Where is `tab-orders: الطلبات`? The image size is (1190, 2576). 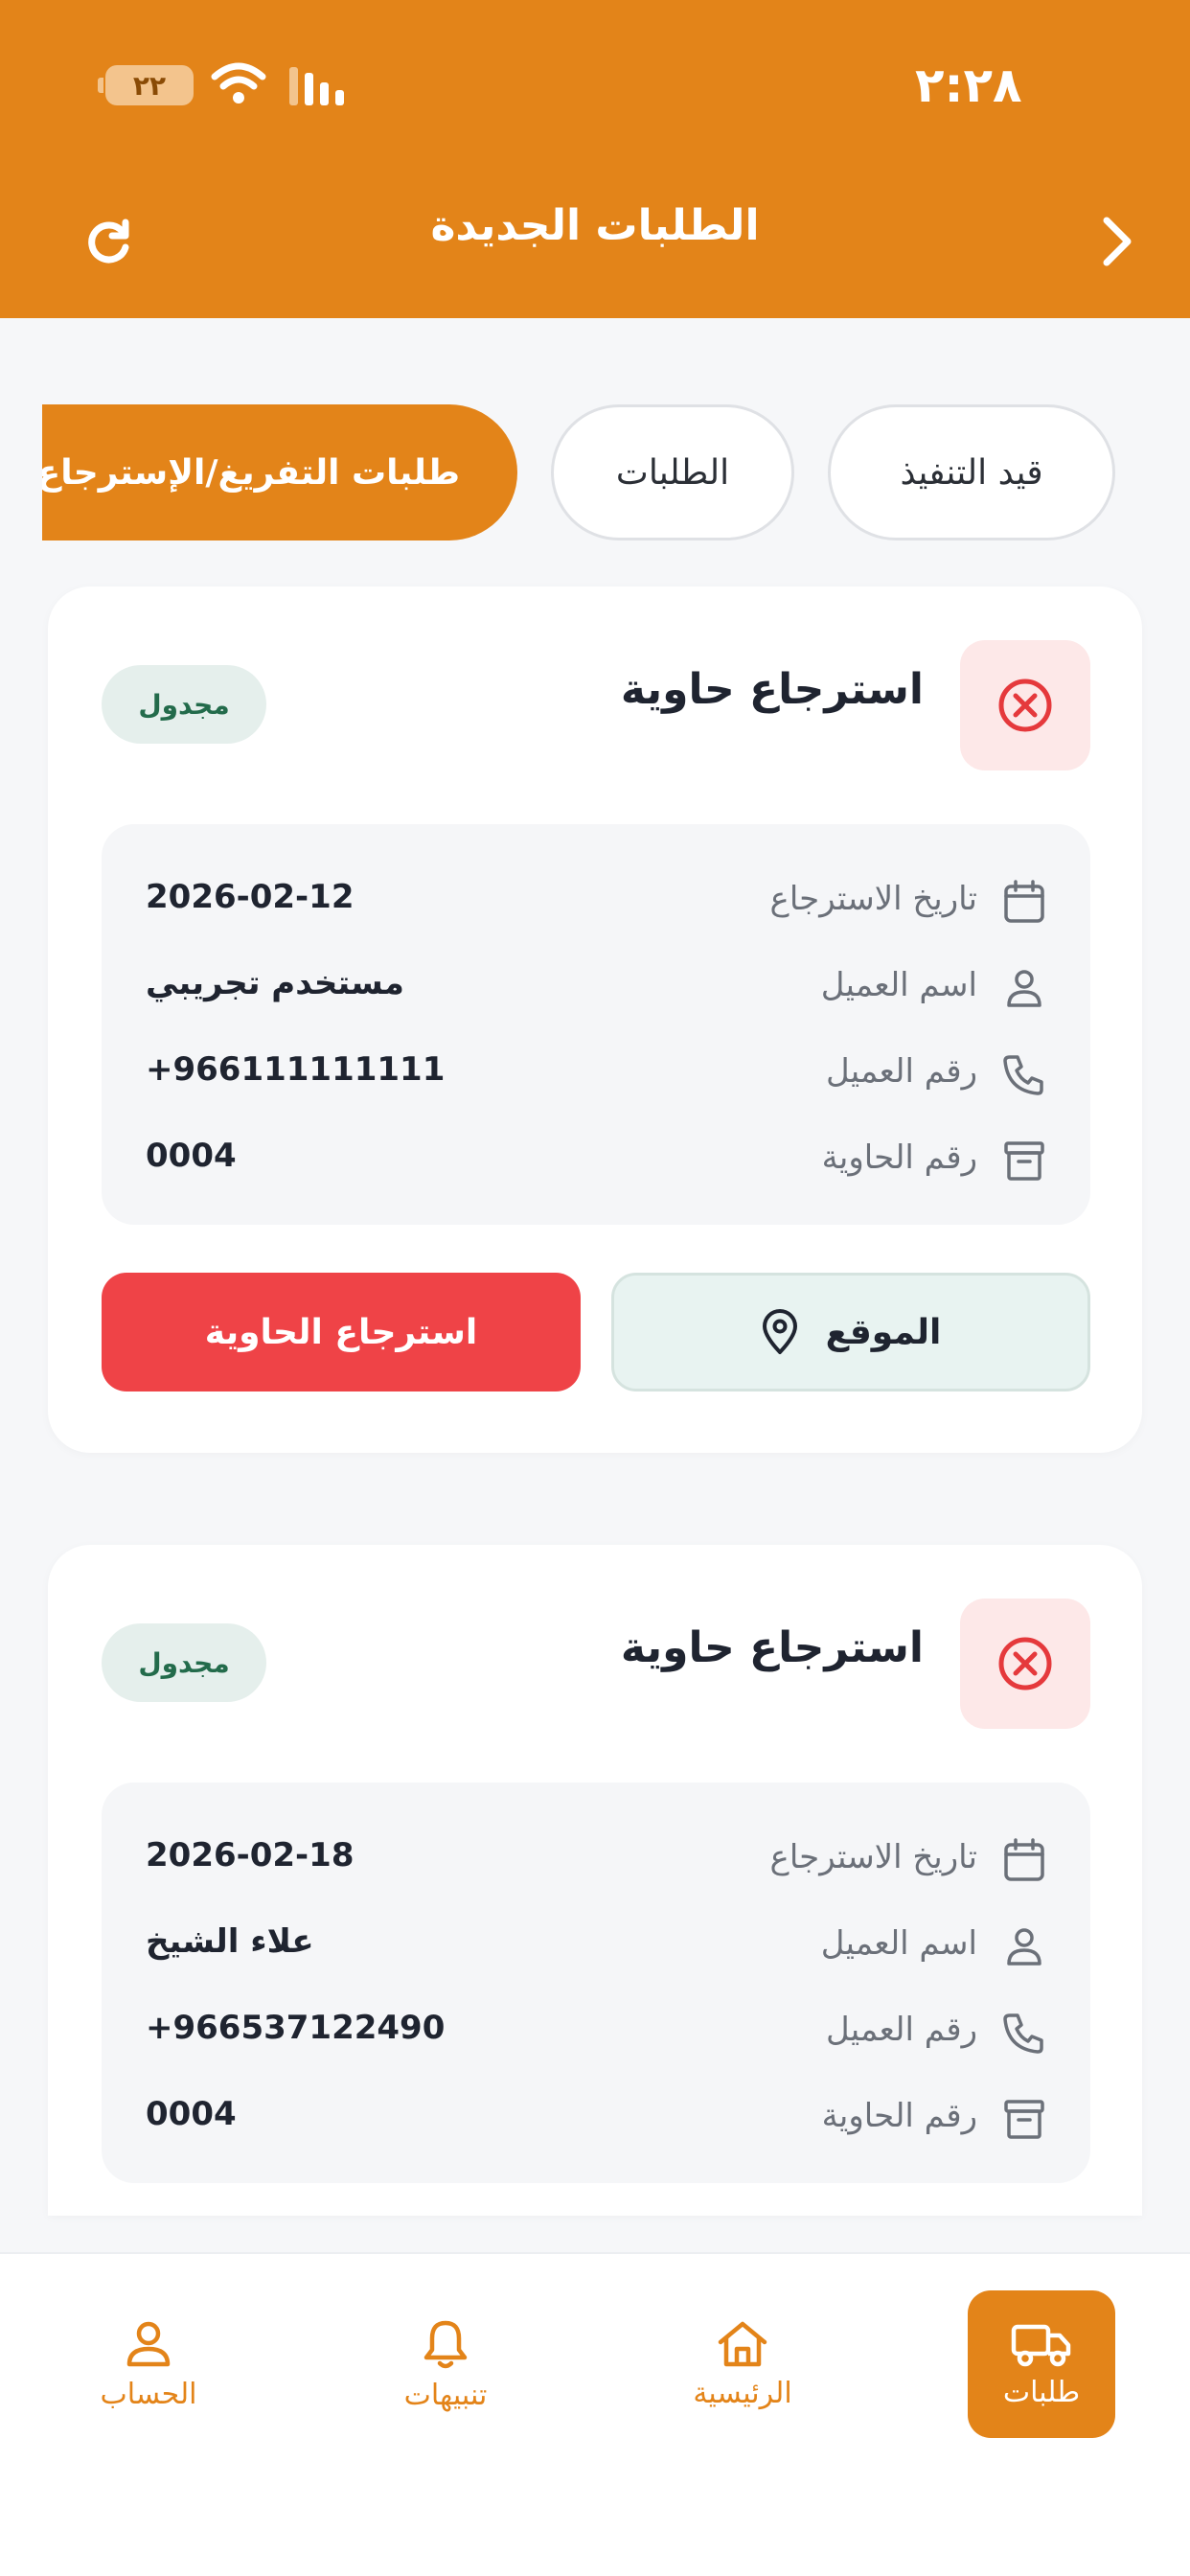
tab-orders: الطلبات is located at coordinates (672, 472).